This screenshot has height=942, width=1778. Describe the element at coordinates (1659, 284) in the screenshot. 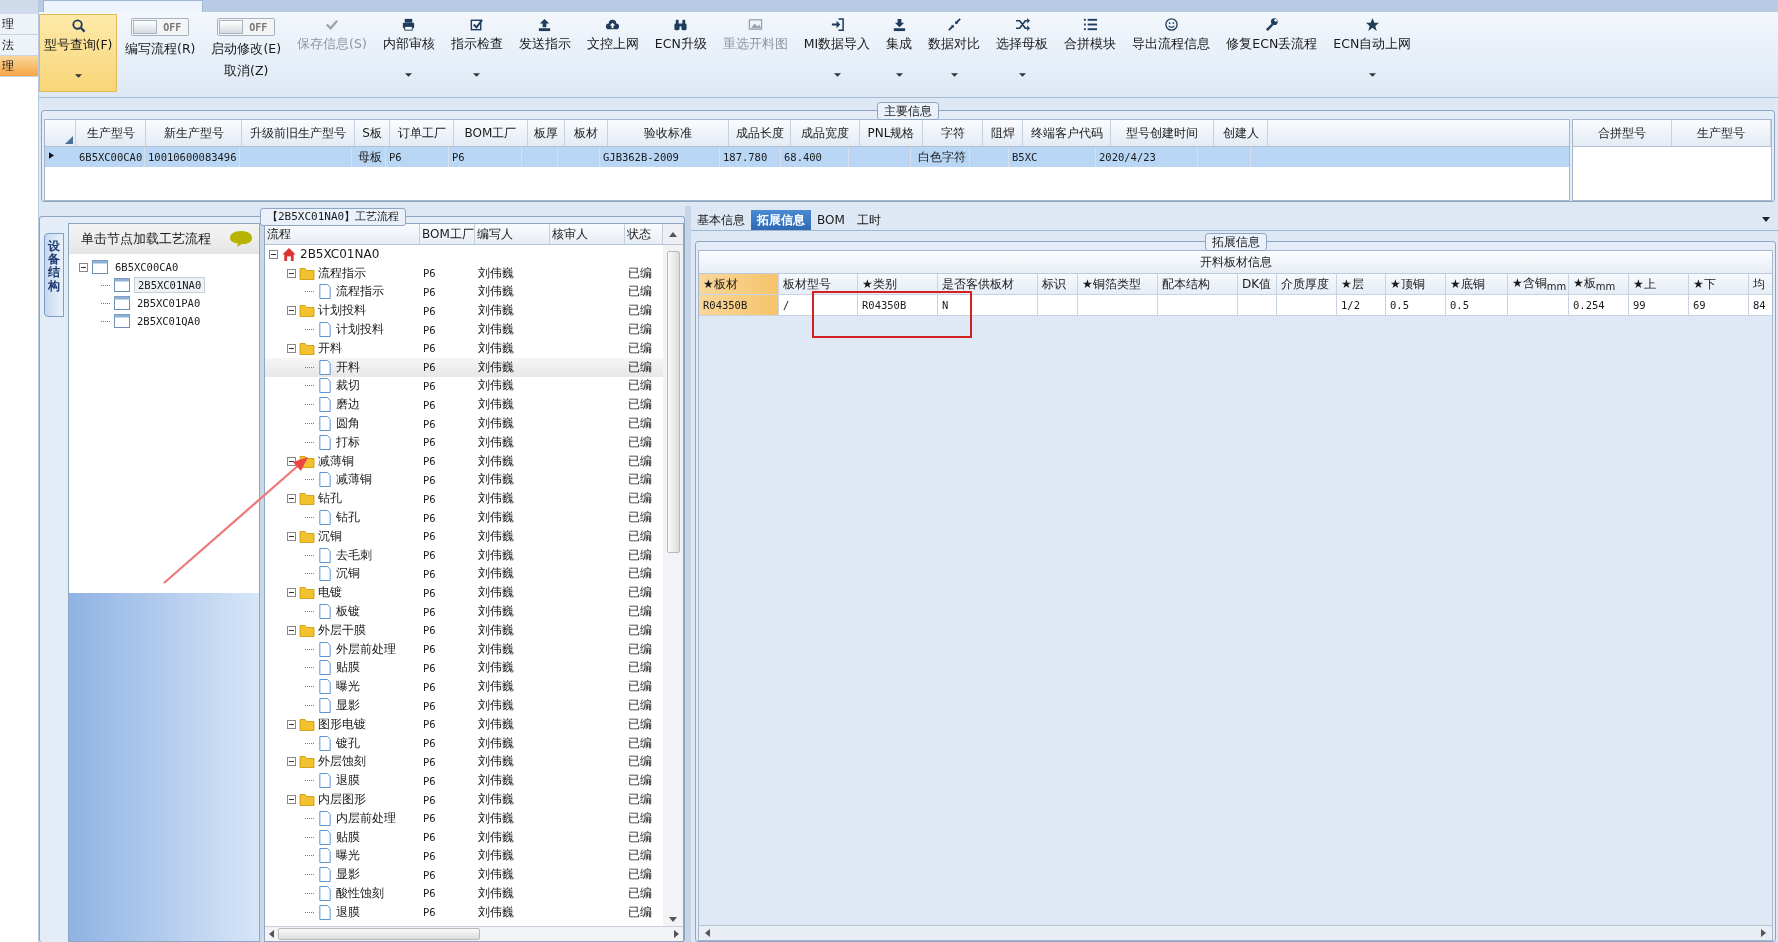

I see `column-header: ★上` at that location.